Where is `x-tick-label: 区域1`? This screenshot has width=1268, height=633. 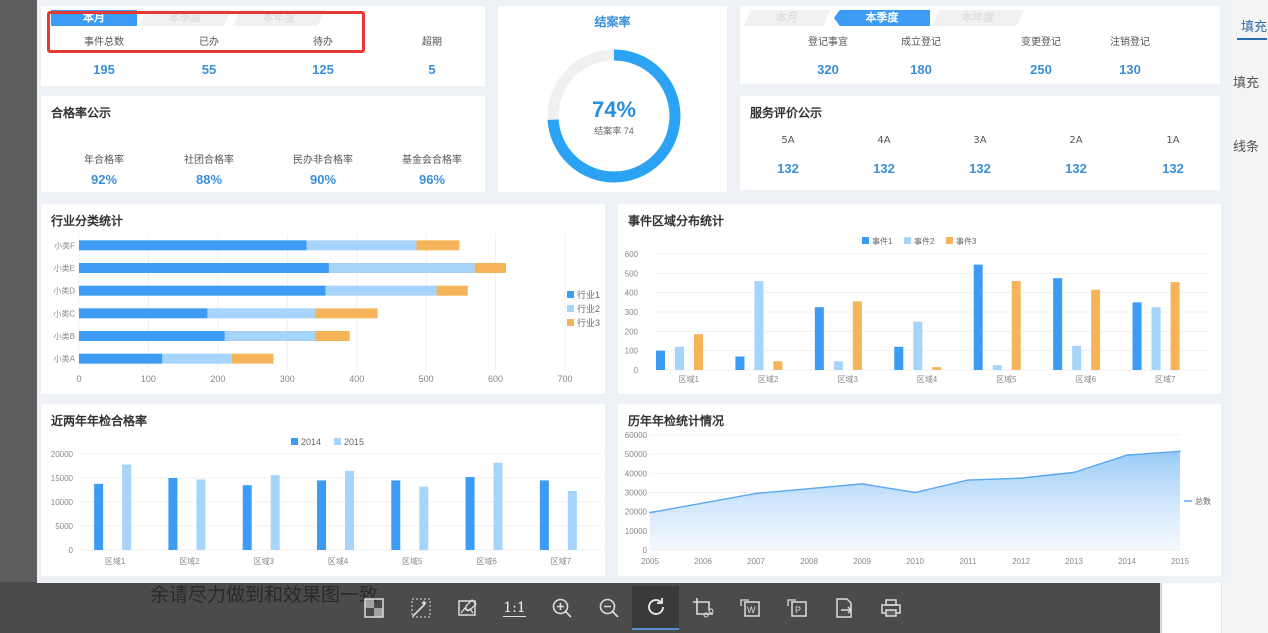
x-tick-label: 区域1 is located at coordinates (688, 379).